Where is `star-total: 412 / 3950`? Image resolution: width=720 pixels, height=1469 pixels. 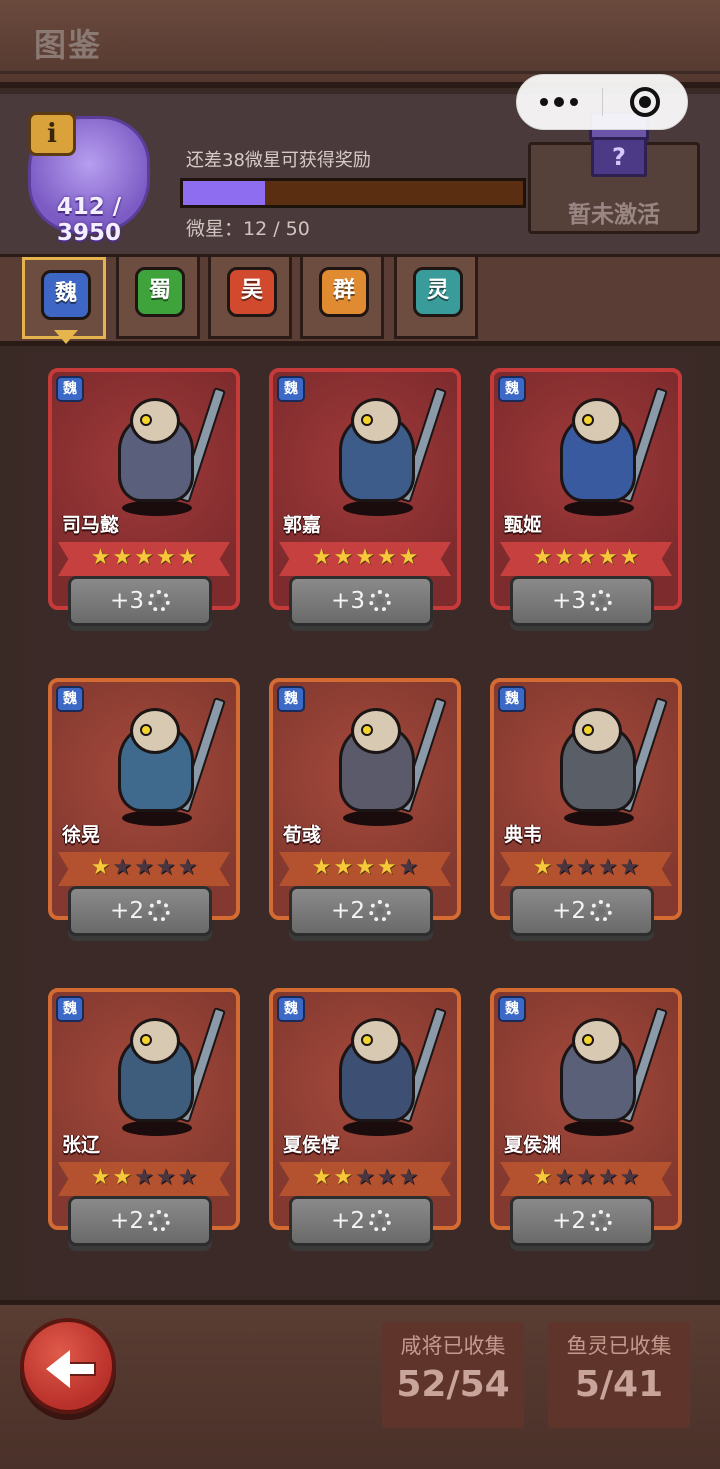
star-total: 412 / 3950 is located at coordinates (89, 220).